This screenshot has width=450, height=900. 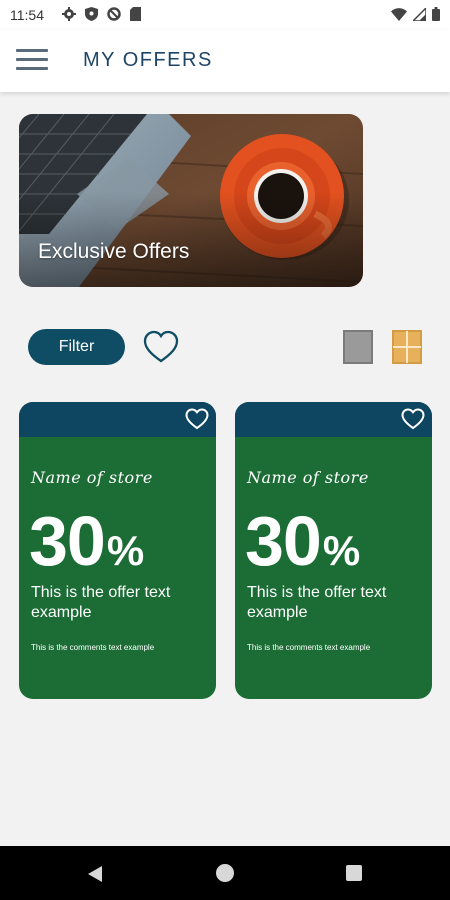 What do you see at coordinates (225, 15) in the screenshot?
I see `status-bar: 11:54` at bounding box center [225, 15].